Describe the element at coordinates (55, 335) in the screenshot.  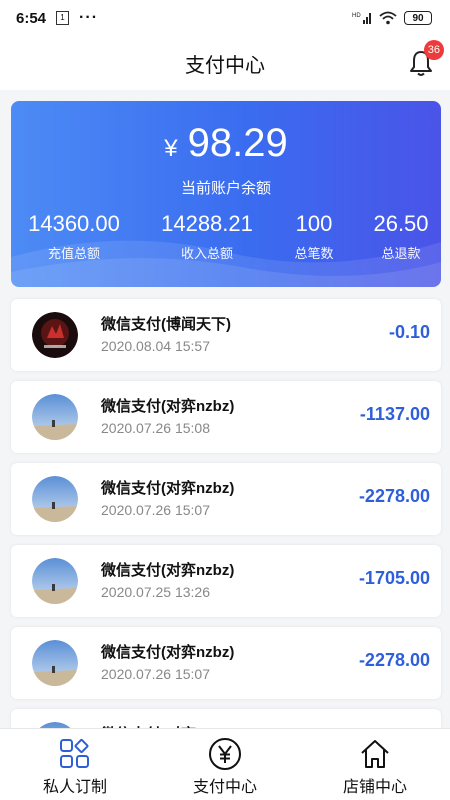
I see `dark-logo-avatar` at that location.